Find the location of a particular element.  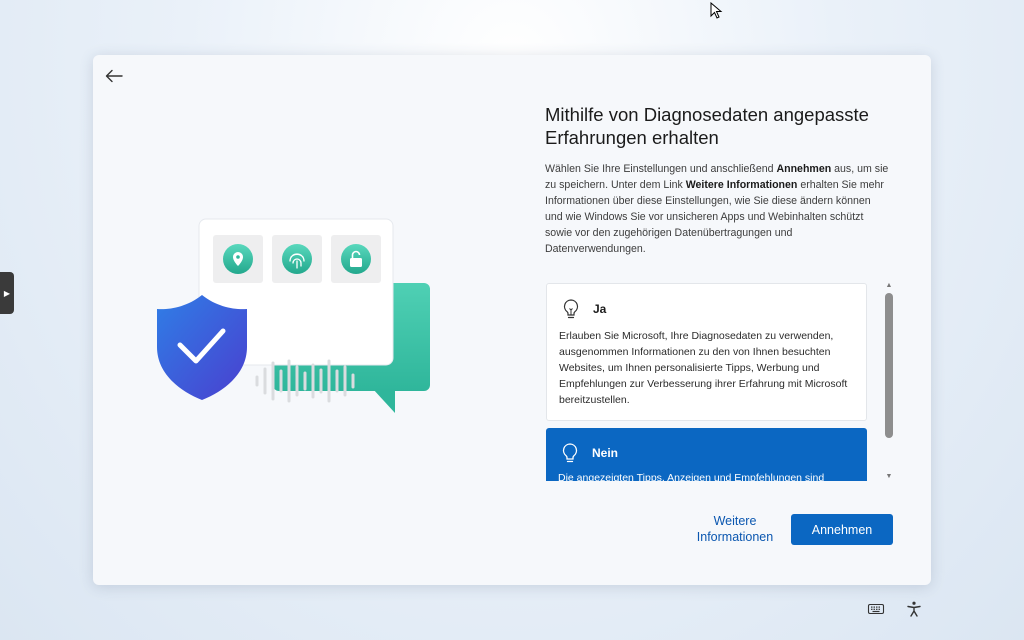

option-no-title: Nein is located at coordinates (605, 453).